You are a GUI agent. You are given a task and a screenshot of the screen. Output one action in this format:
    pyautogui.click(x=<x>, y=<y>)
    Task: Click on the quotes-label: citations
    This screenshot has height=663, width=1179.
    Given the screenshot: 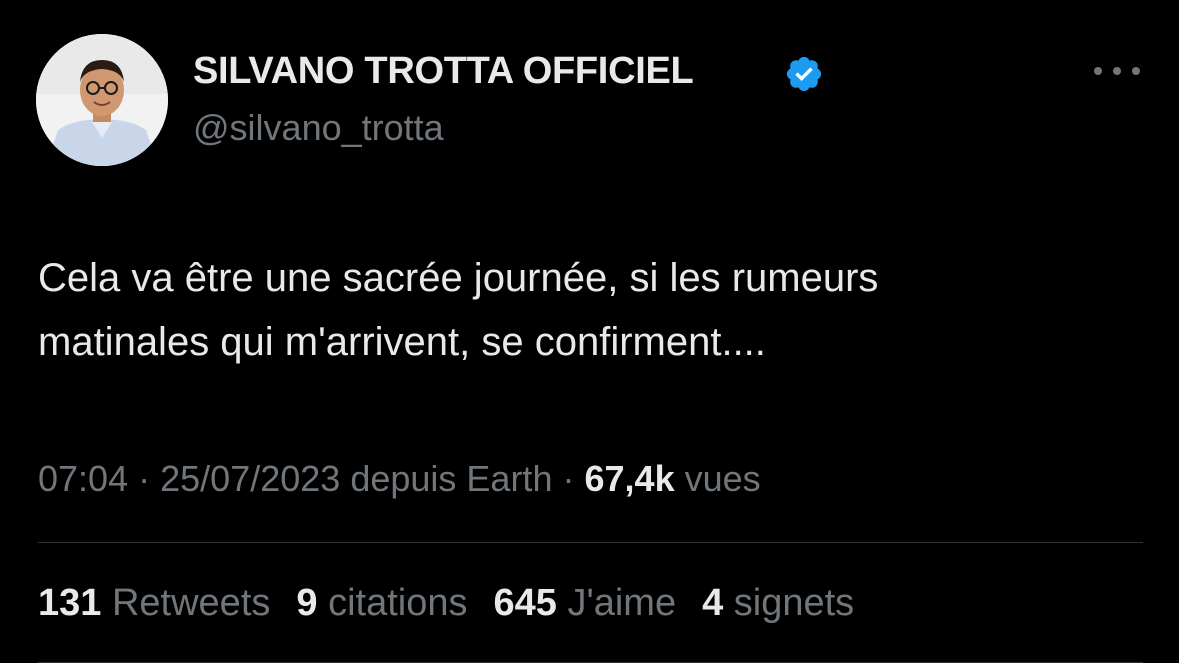 What is the action you would take?
    pyautogui.click(x=398, y=603)
    